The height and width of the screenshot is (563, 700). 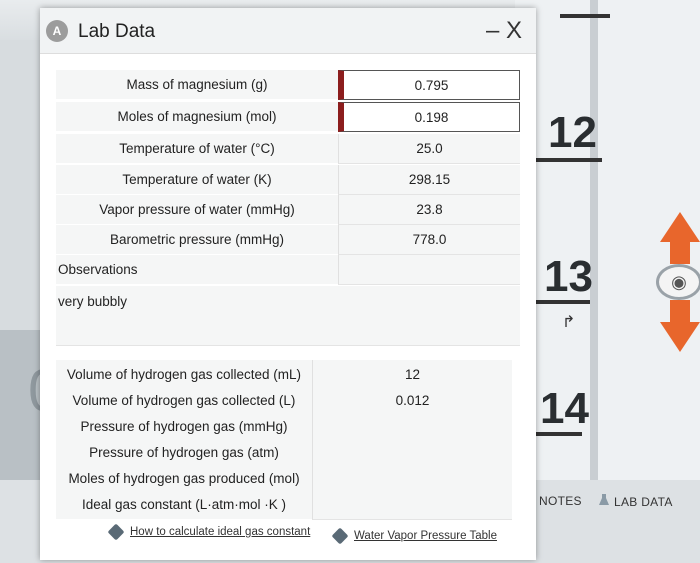 I want to click on window-title: Lab Data, so click(x=117, y=31).